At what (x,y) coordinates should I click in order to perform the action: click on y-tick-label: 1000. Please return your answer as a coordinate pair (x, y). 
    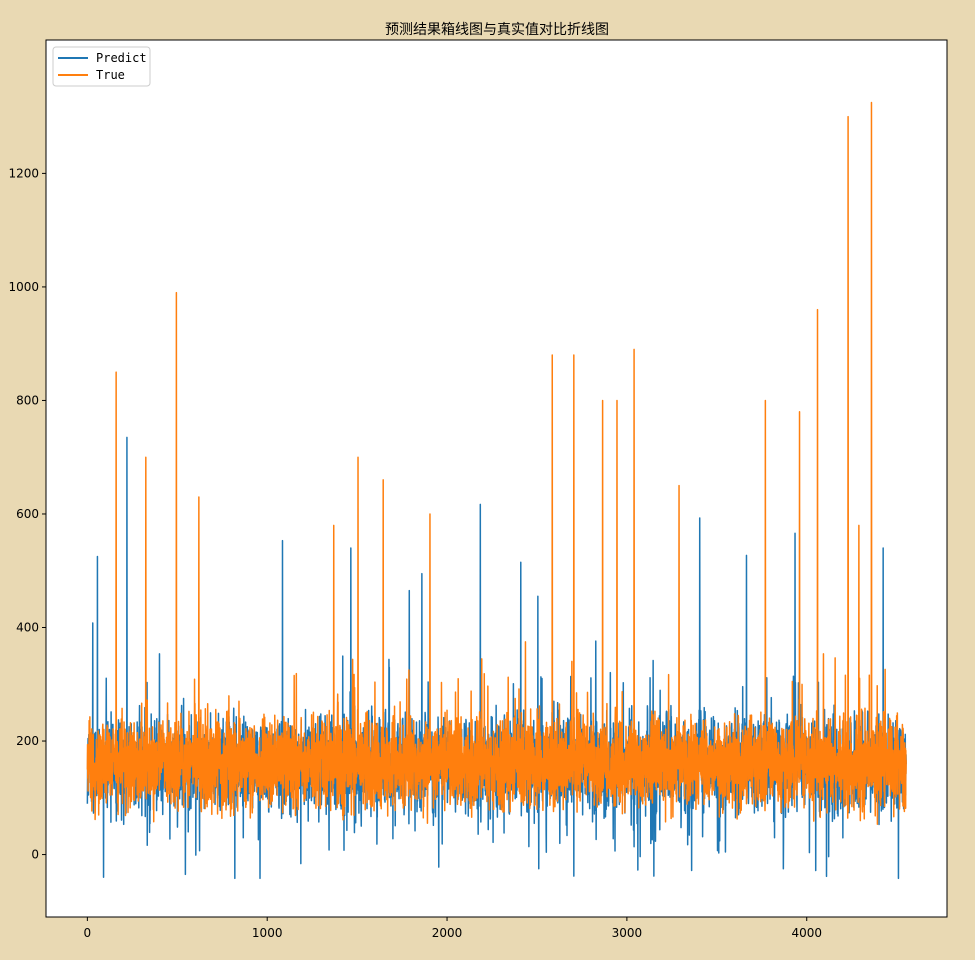
    Looking at the image, I should click on (23, 287).